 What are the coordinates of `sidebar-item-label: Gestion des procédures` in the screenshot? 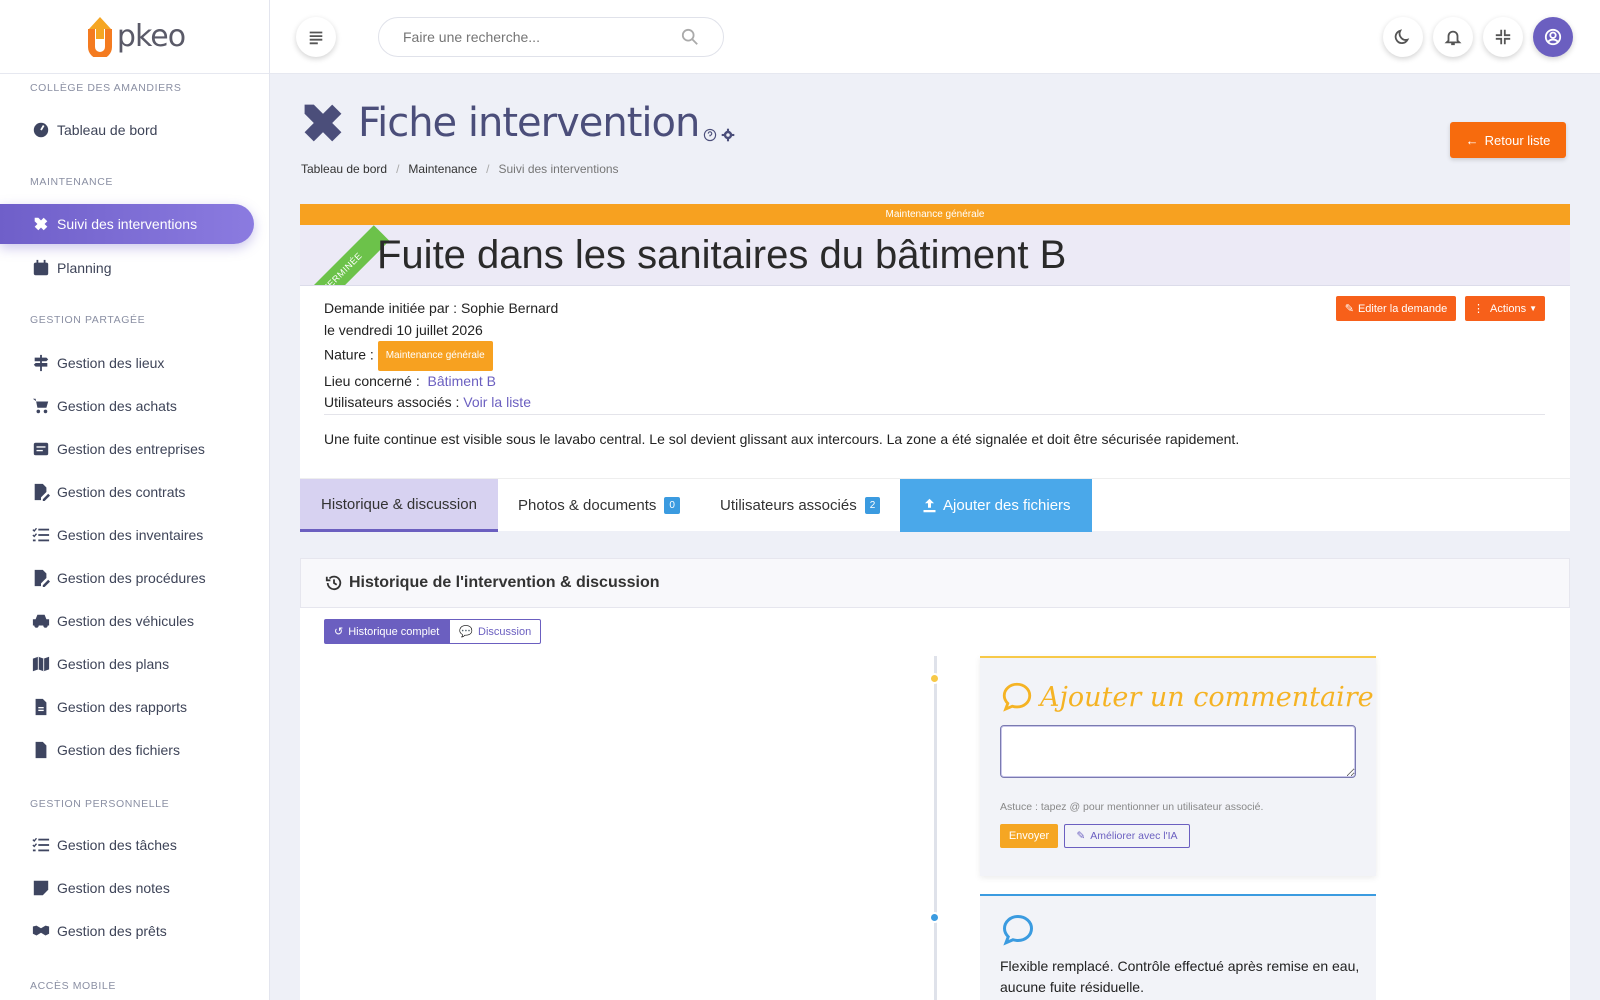 It's located at (131, 578).